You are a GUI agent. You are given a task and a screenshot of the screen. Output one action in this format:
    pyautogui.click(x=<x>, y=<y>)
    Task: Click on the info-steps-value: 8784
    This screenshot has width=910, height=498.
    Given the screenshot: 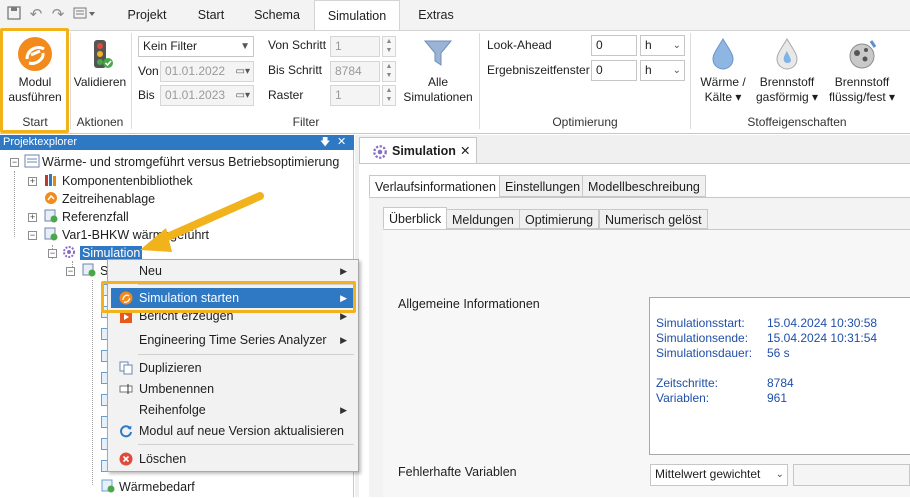 What is the action you would take?
    pyautogui.click(x=780, y=383)
    